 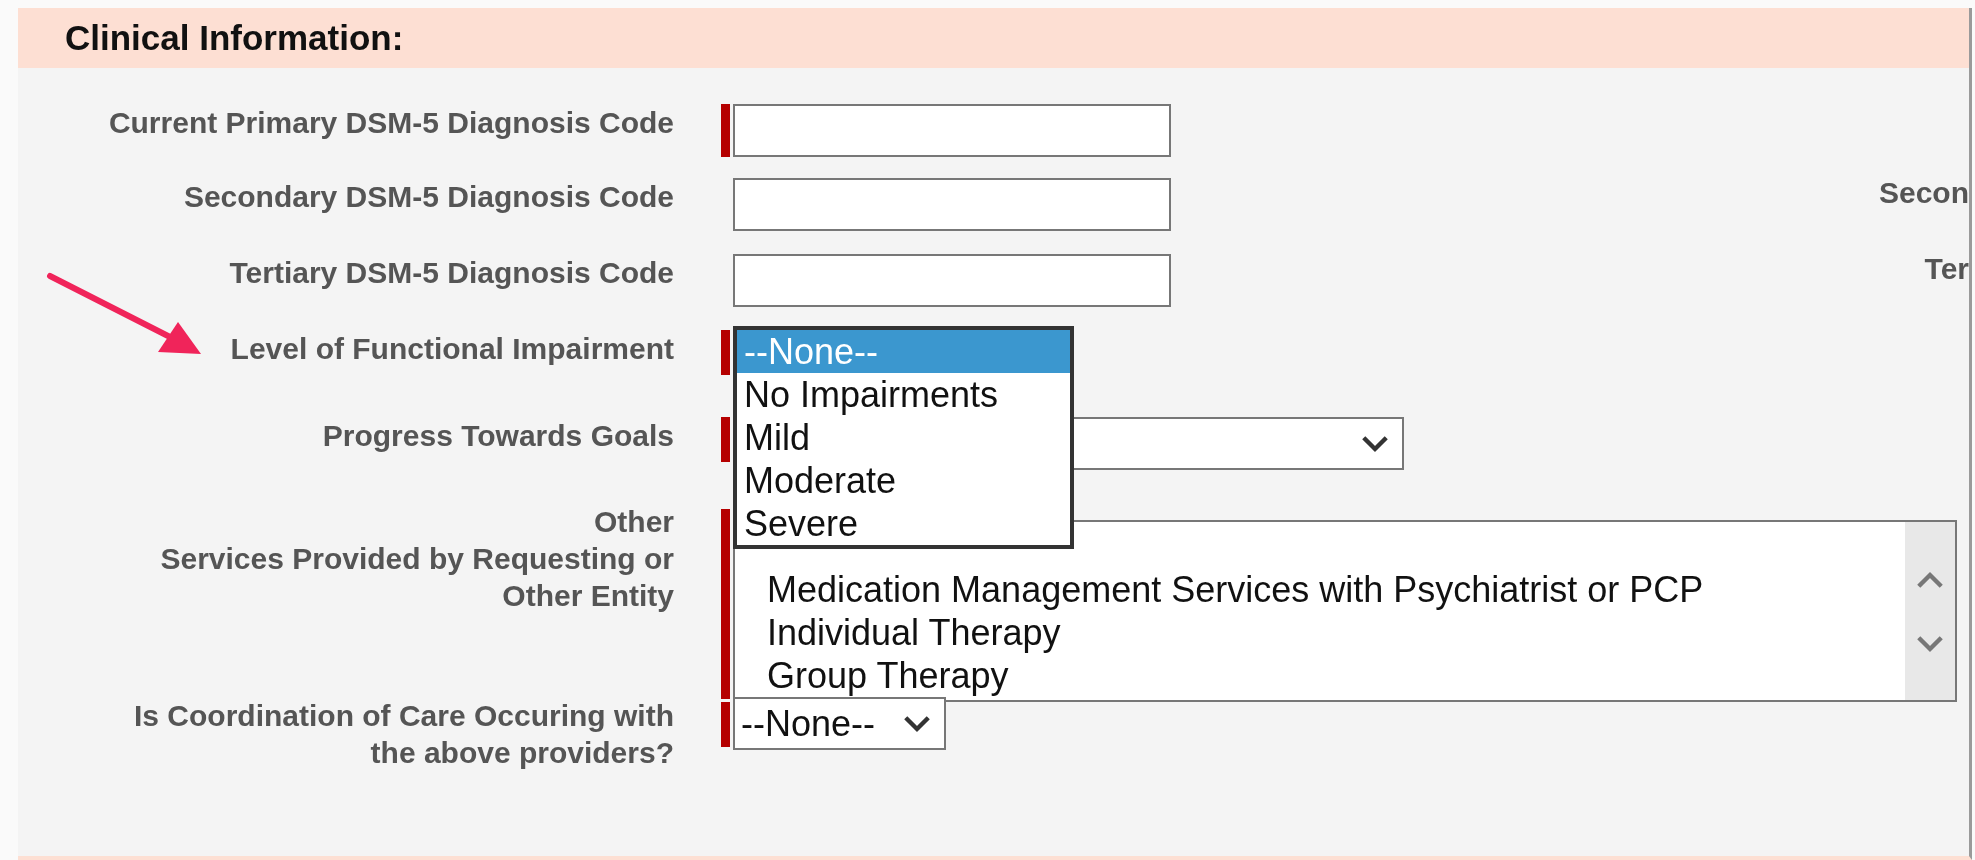 I want to click on field-label: Ter, so click(x=1946, y=269).